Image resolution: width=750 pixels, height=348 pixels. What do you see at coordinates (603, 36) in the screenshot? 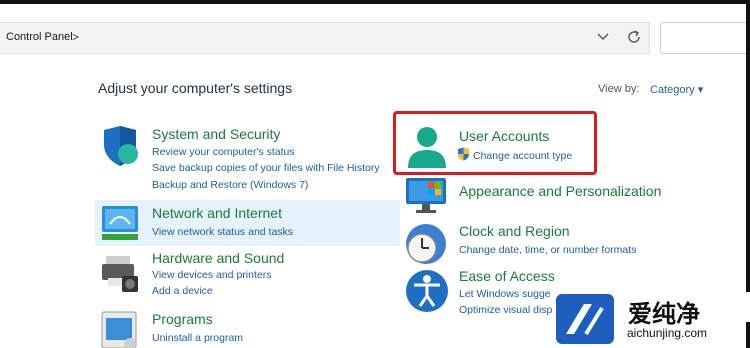
I see `chevron-down-icon` at bounding box center [603, 36].